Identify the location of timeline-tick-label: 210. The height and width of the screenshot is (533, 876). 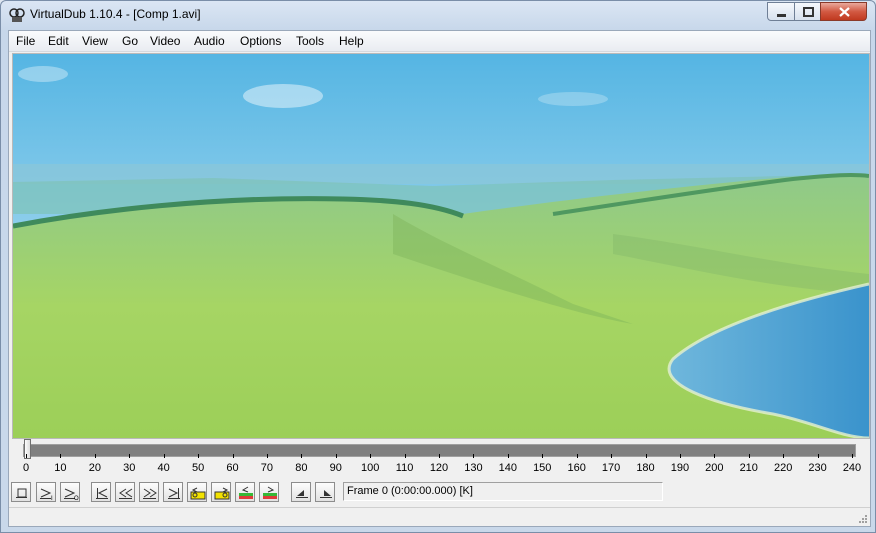
(748, 468).